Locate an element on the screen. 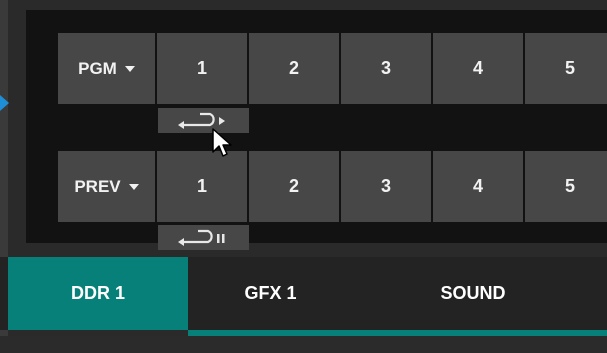 This screenshot has height=353, width=607. prev-bus-dropdown: PREV is located at coordinates (106, 186).